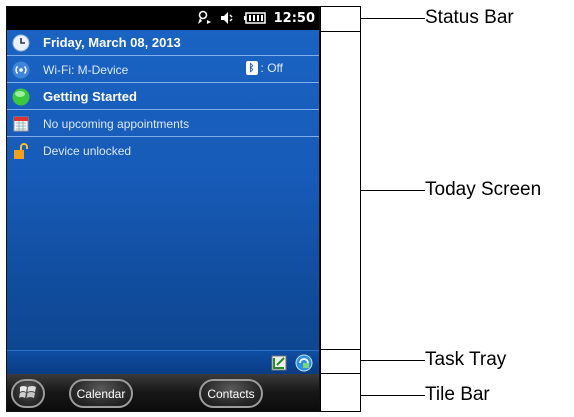 The height and width of the screenshot is (417, 574). Describe the element at coordinates (231, 393) in the screenshot. I see `contacts-tile-button: Contacts` at that location.